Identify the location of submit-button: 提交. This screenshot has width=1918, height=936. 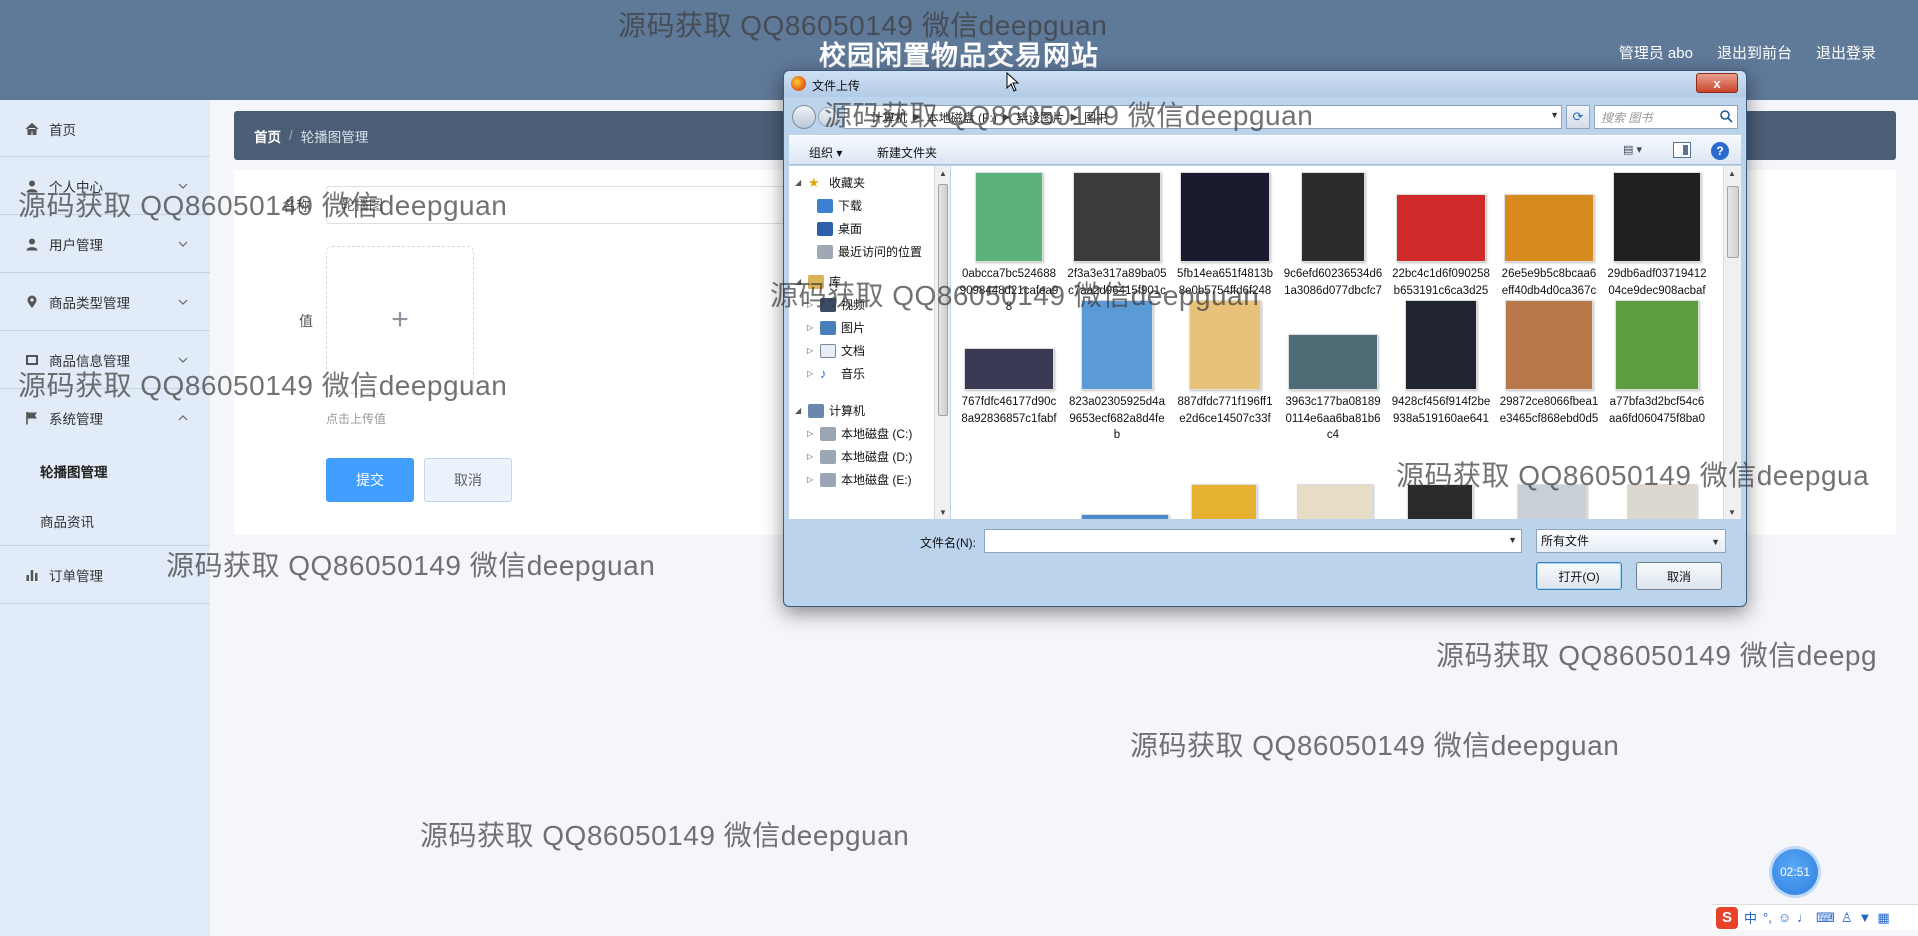
(370, 480).